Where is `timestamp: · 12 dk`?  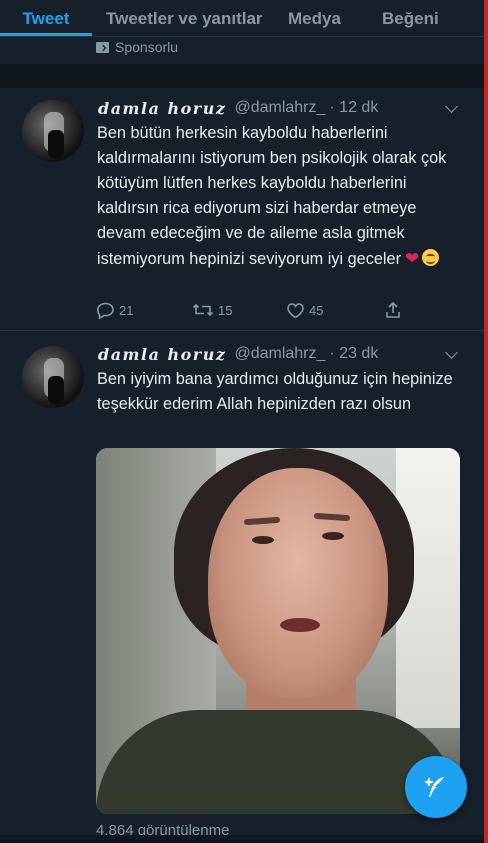
timestamp: · 12 dk is located at coordinates (353, 108).